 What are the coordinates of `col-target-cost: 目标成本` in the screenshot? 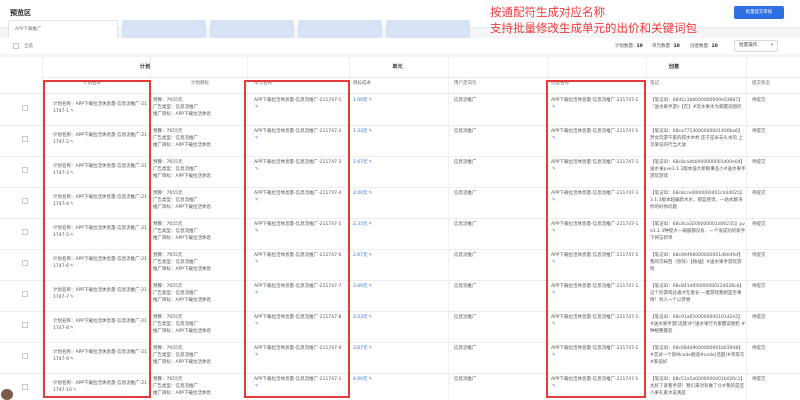 It's located at (362, 83).